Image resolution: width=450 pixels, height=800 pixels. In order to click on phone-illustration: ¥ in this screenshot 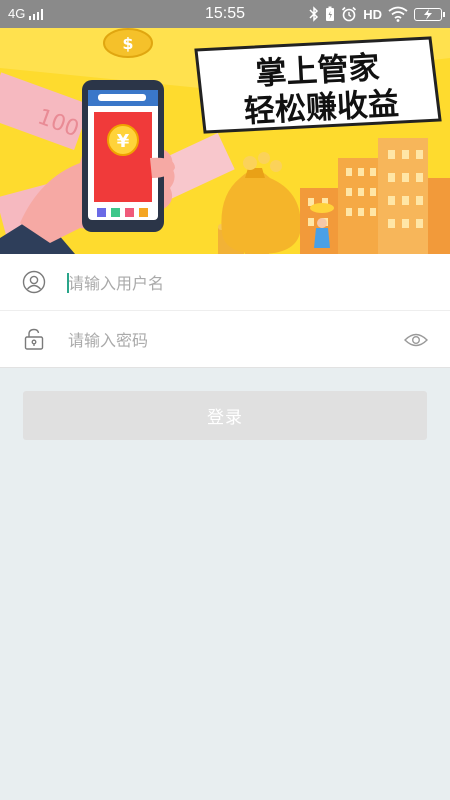, I will do `click(123, 156)`.